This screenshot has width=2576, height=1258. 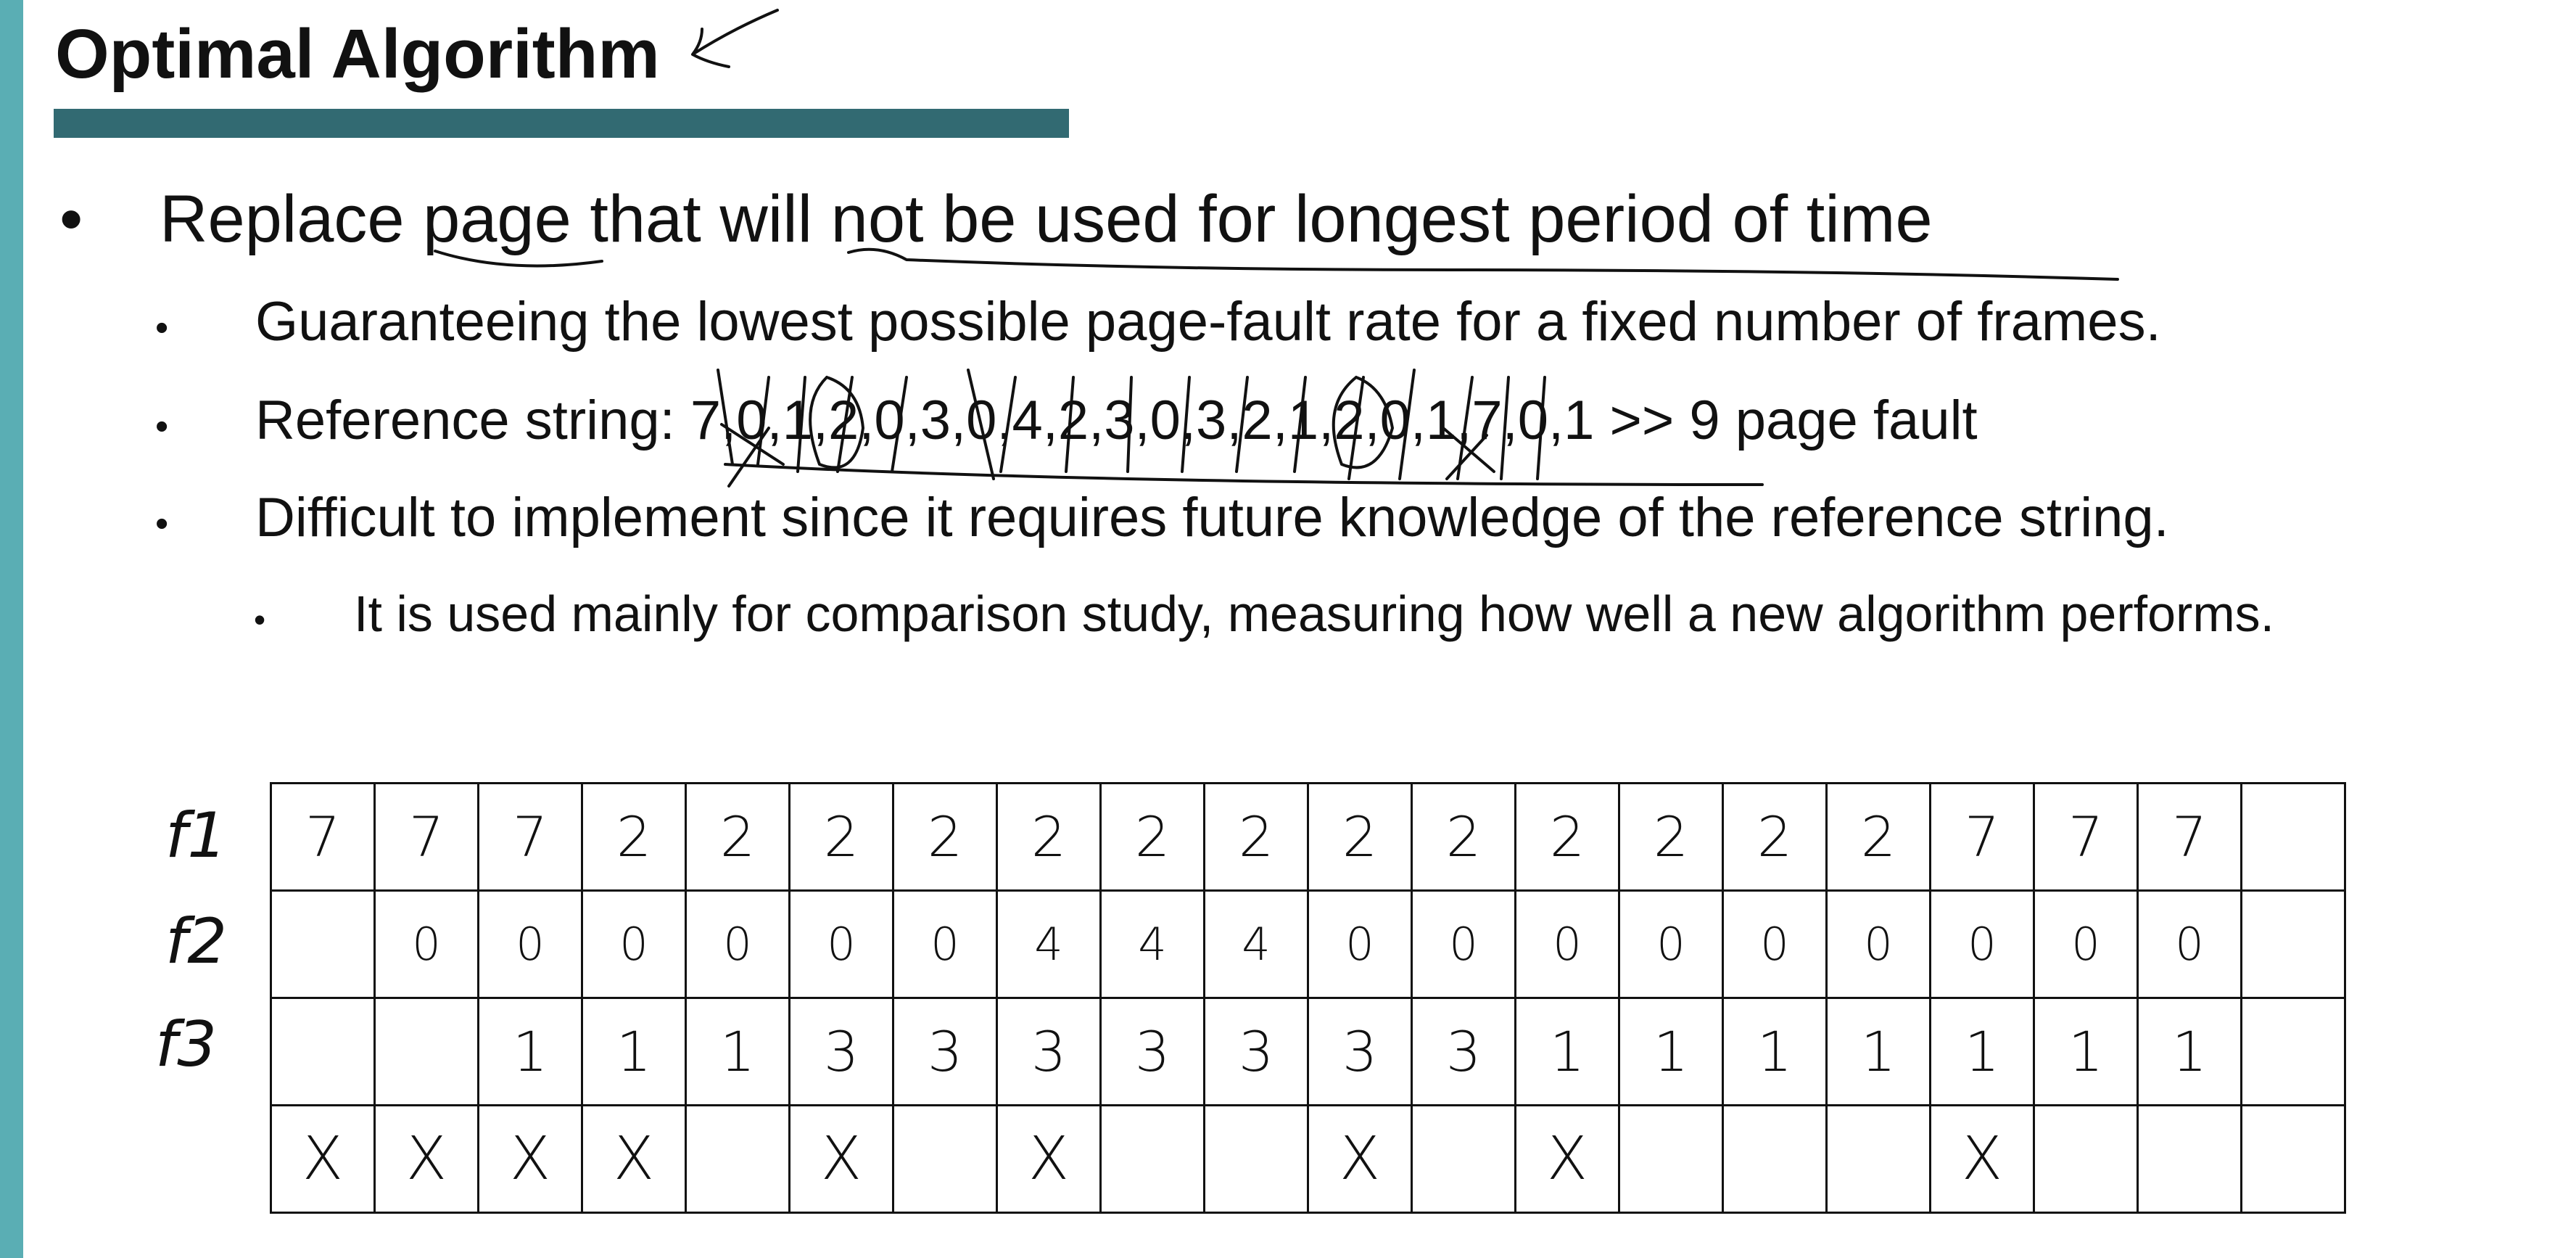 What do you see at coordinates (836, 422) in the screenshot?
I see `circle-ref-a` at bounding box center [836, 422].